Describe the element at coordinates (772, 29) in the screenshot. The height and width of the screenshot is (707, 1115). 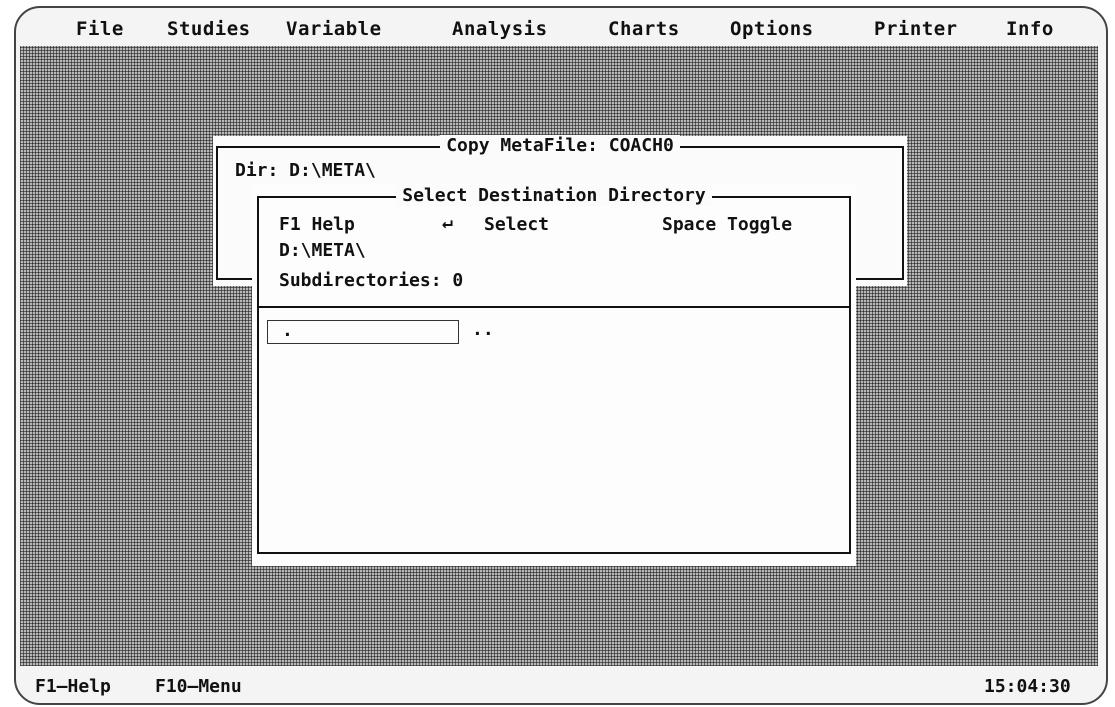
I see `menu-options: Options` at that location.